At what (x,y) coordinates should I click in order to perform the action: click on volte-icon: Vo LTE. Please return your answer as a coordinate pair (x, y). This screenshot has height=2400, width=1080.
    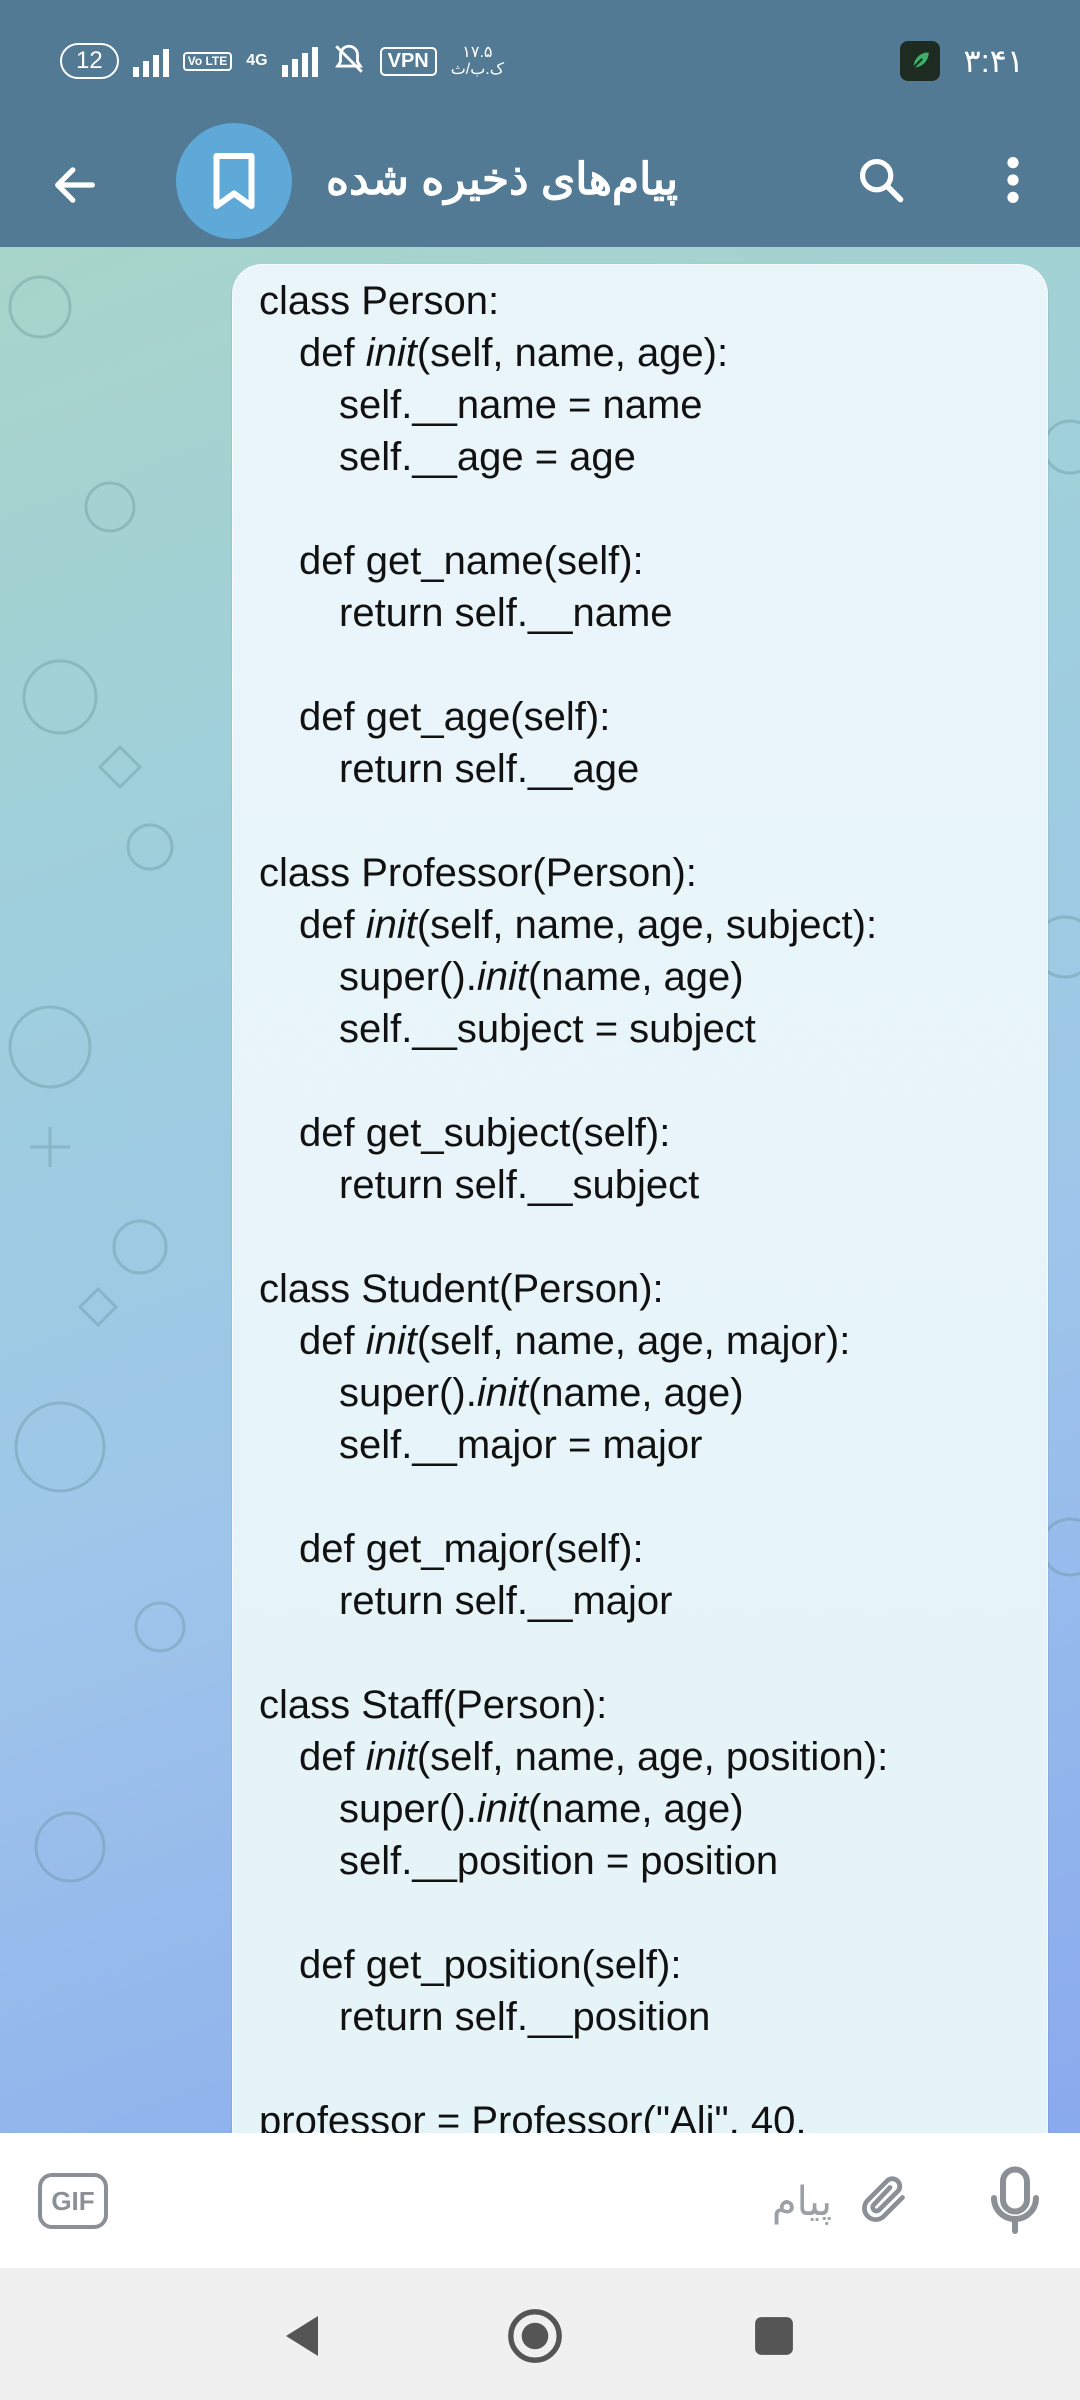
    Looking at the image, I should click on (207, 61).